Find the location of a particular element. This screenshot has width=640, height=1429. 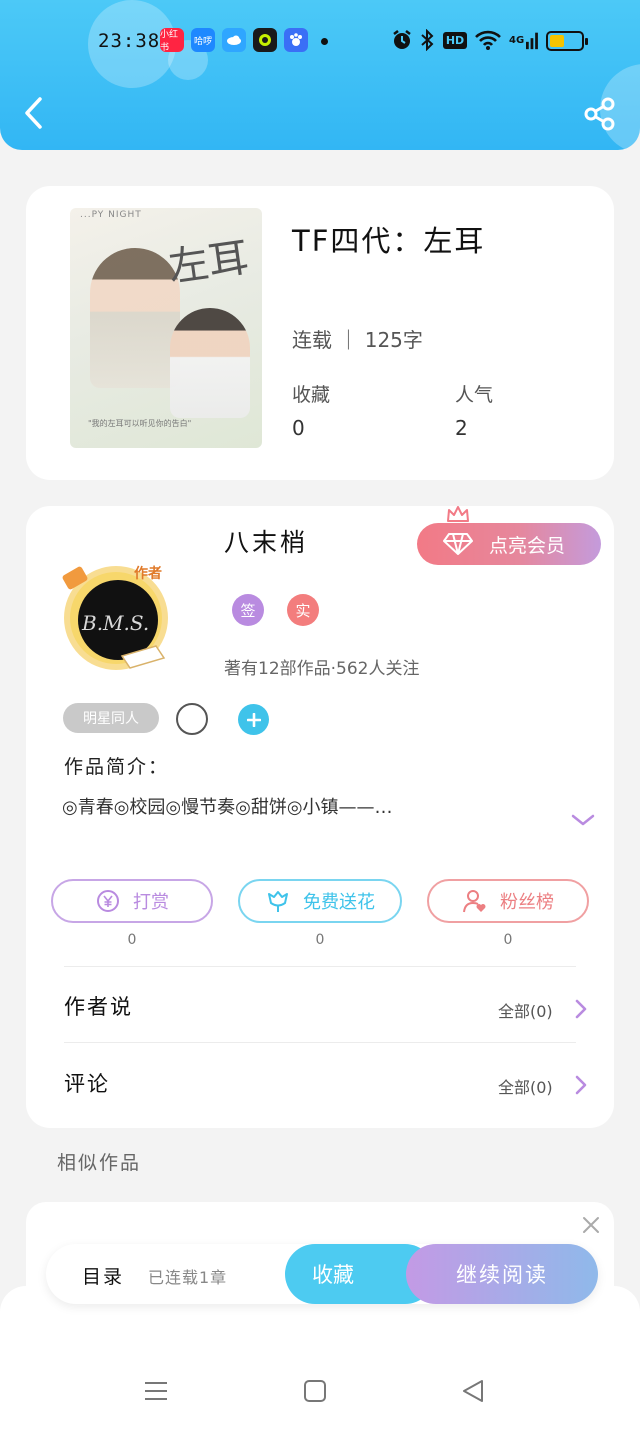

network-label: 4G is located at coordinates (517, 40).